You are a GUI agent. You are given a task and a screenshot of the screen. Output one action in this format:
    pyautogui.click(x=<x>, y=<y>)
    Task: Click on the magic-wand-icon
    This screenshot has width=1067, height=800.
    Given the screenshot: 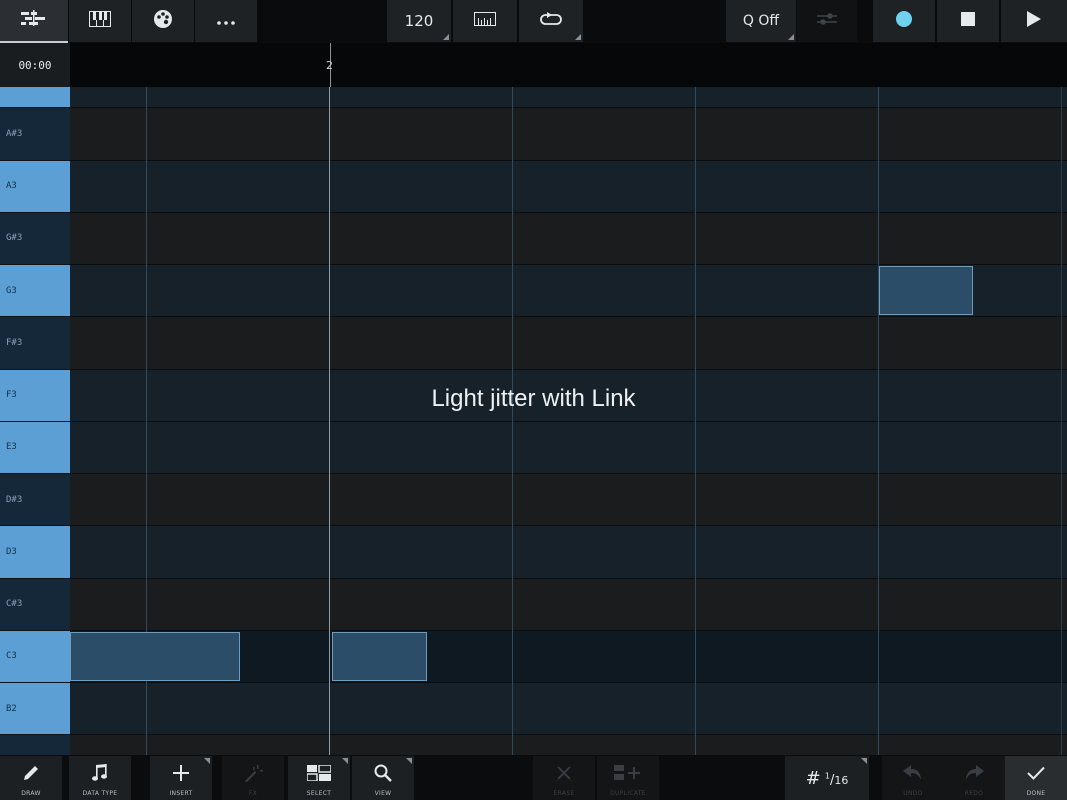 What is the action you would take?
    pyautogui.click(x=253, y=773)
    